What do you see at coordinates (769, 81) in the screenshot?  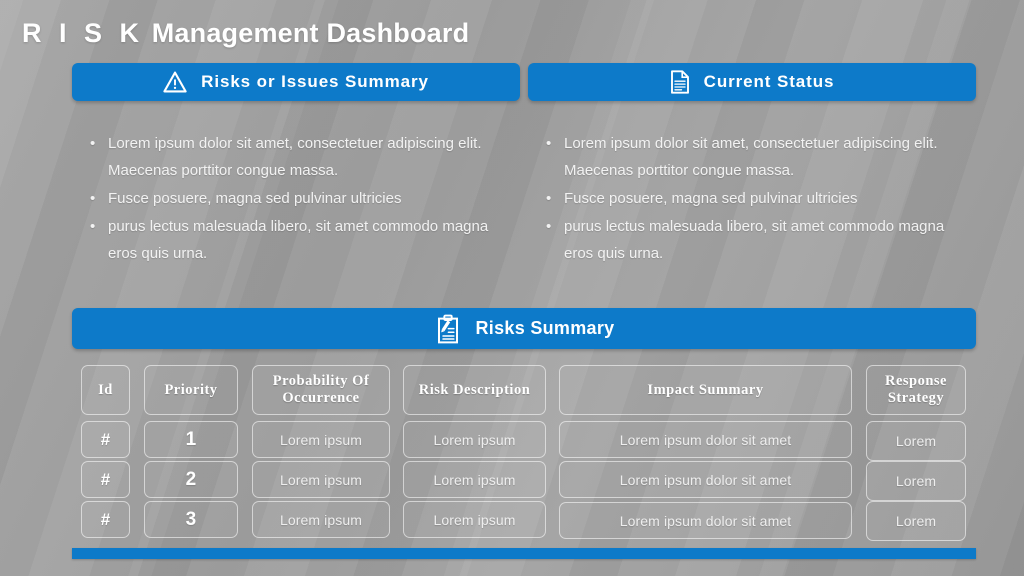 I see `banner-status-label: Current Status` at bounding box center [769, 81].